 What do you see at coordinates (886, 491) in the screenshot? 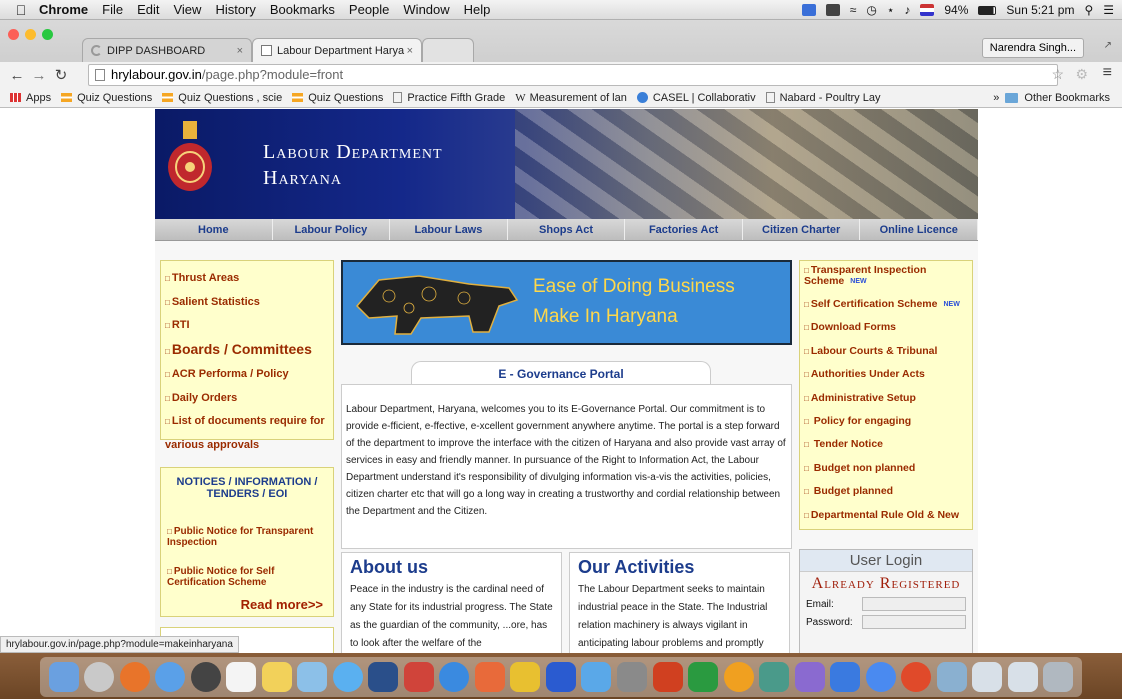
I see `link-budget-planned: □ Budget planned` at bounding box center [886, 491].